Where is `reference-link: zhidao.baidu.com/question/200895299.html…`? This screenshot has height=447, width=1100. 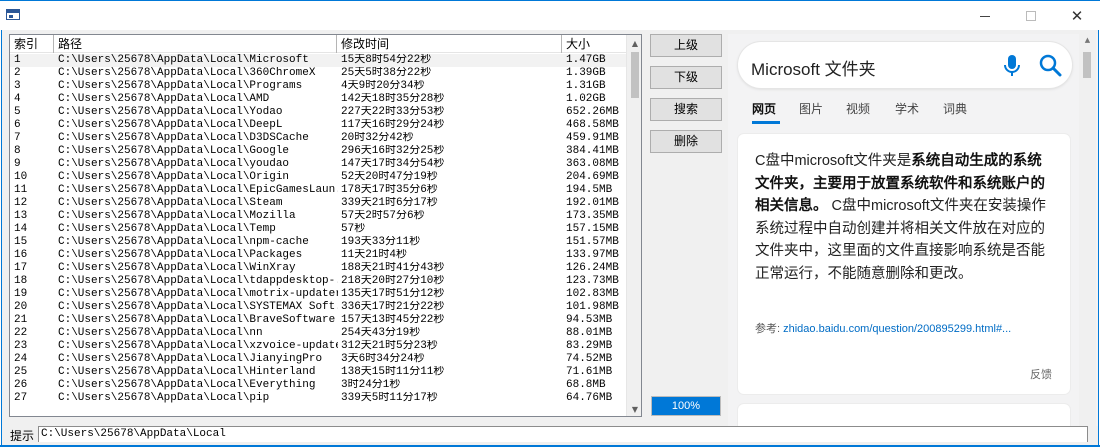
reference-link: zhidao.baidu.com/question/200895299.html… is located at coordinates (897, 329).